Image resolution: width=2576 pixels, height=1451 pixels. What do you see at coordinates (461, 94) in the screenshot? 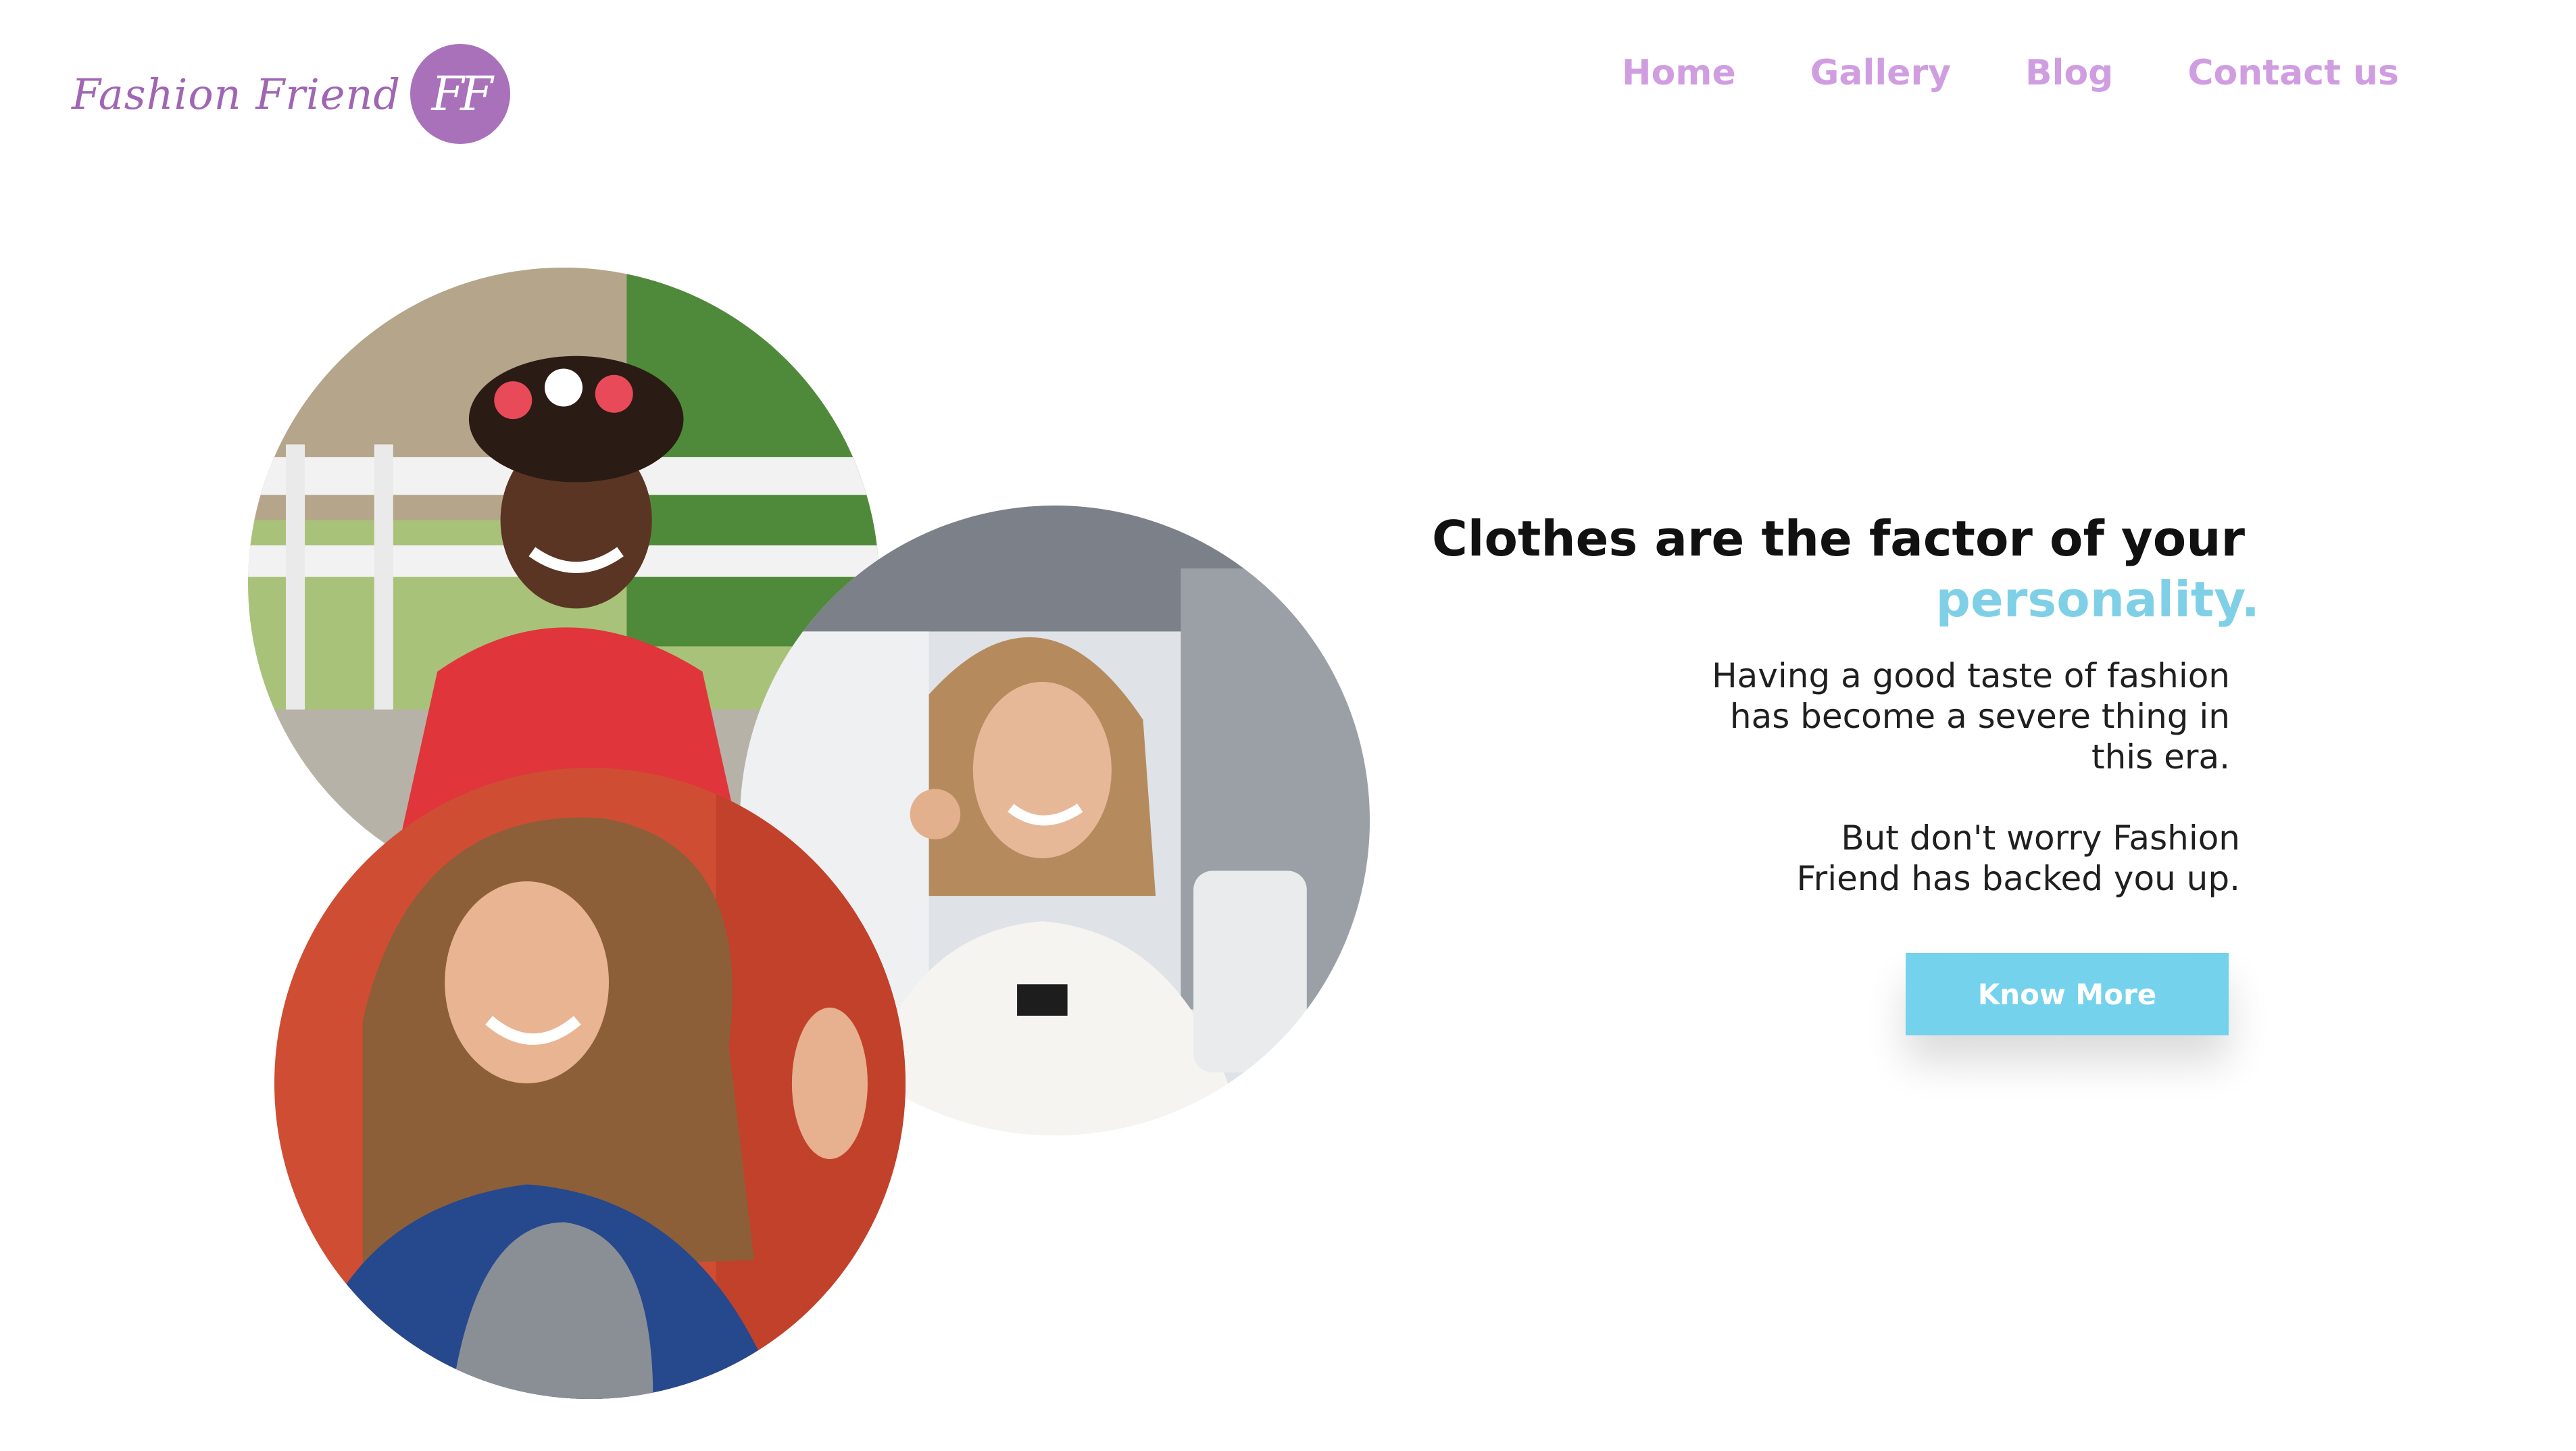
I see `brand-monogram-icon: FF` at bounding box center [461, 94].